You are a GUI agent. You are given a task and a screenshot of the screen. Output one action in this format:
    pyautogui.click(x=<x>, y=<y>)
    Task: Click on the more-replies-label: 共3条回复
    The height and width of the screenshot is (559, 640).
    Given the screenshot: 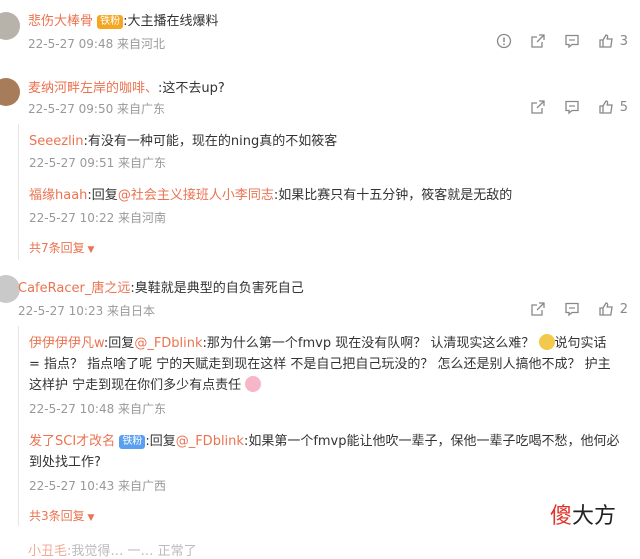 What is the action you would take?
    pyautogui.click(x=57, y=516)
    